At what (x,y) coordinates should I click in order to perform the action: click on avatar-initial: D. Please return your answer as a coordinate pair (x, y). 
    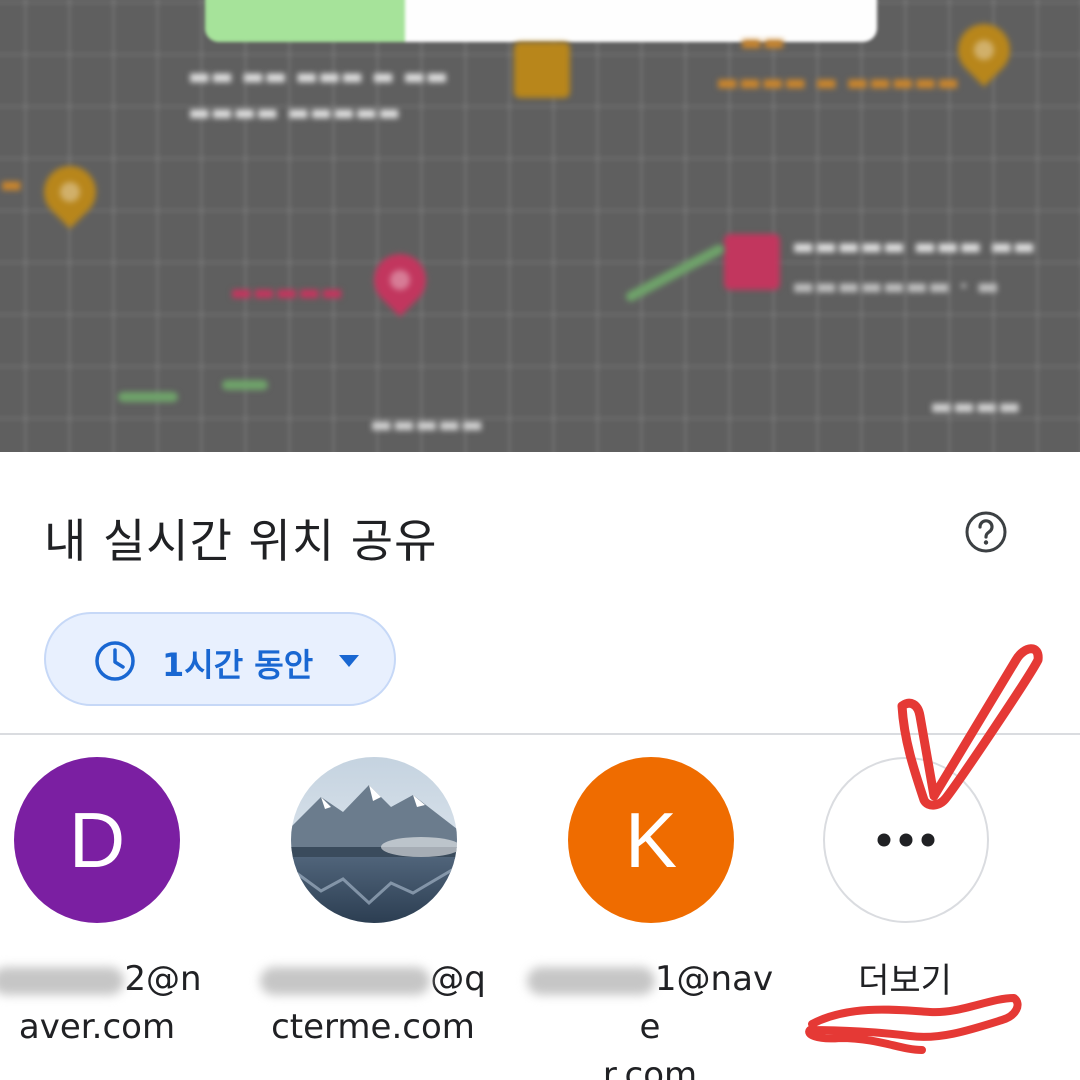
    Looking at the image, I should click on (97, 839).